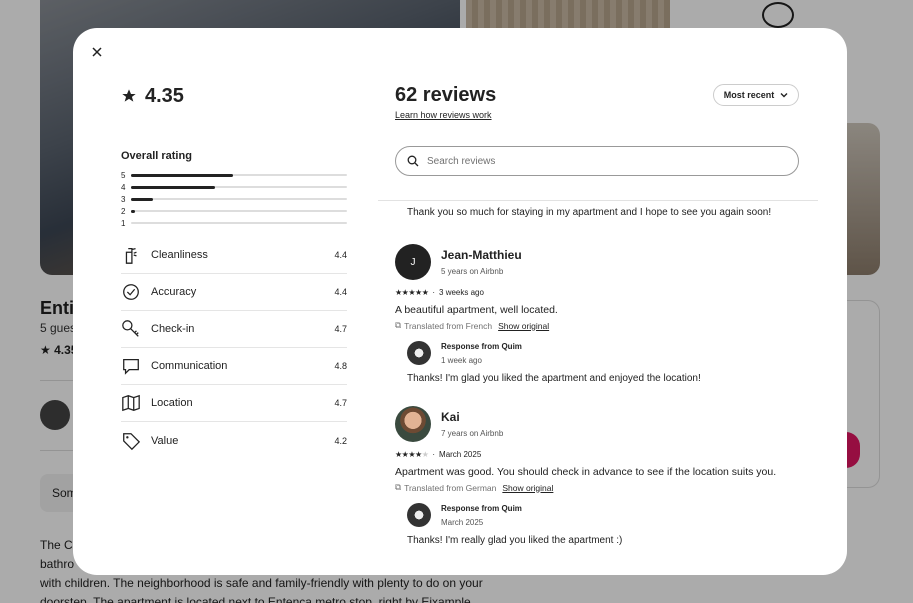  What do you see at coordinates (136, 329) in the screenshot?
I see `key-icon` at bounding box center [136, 329].